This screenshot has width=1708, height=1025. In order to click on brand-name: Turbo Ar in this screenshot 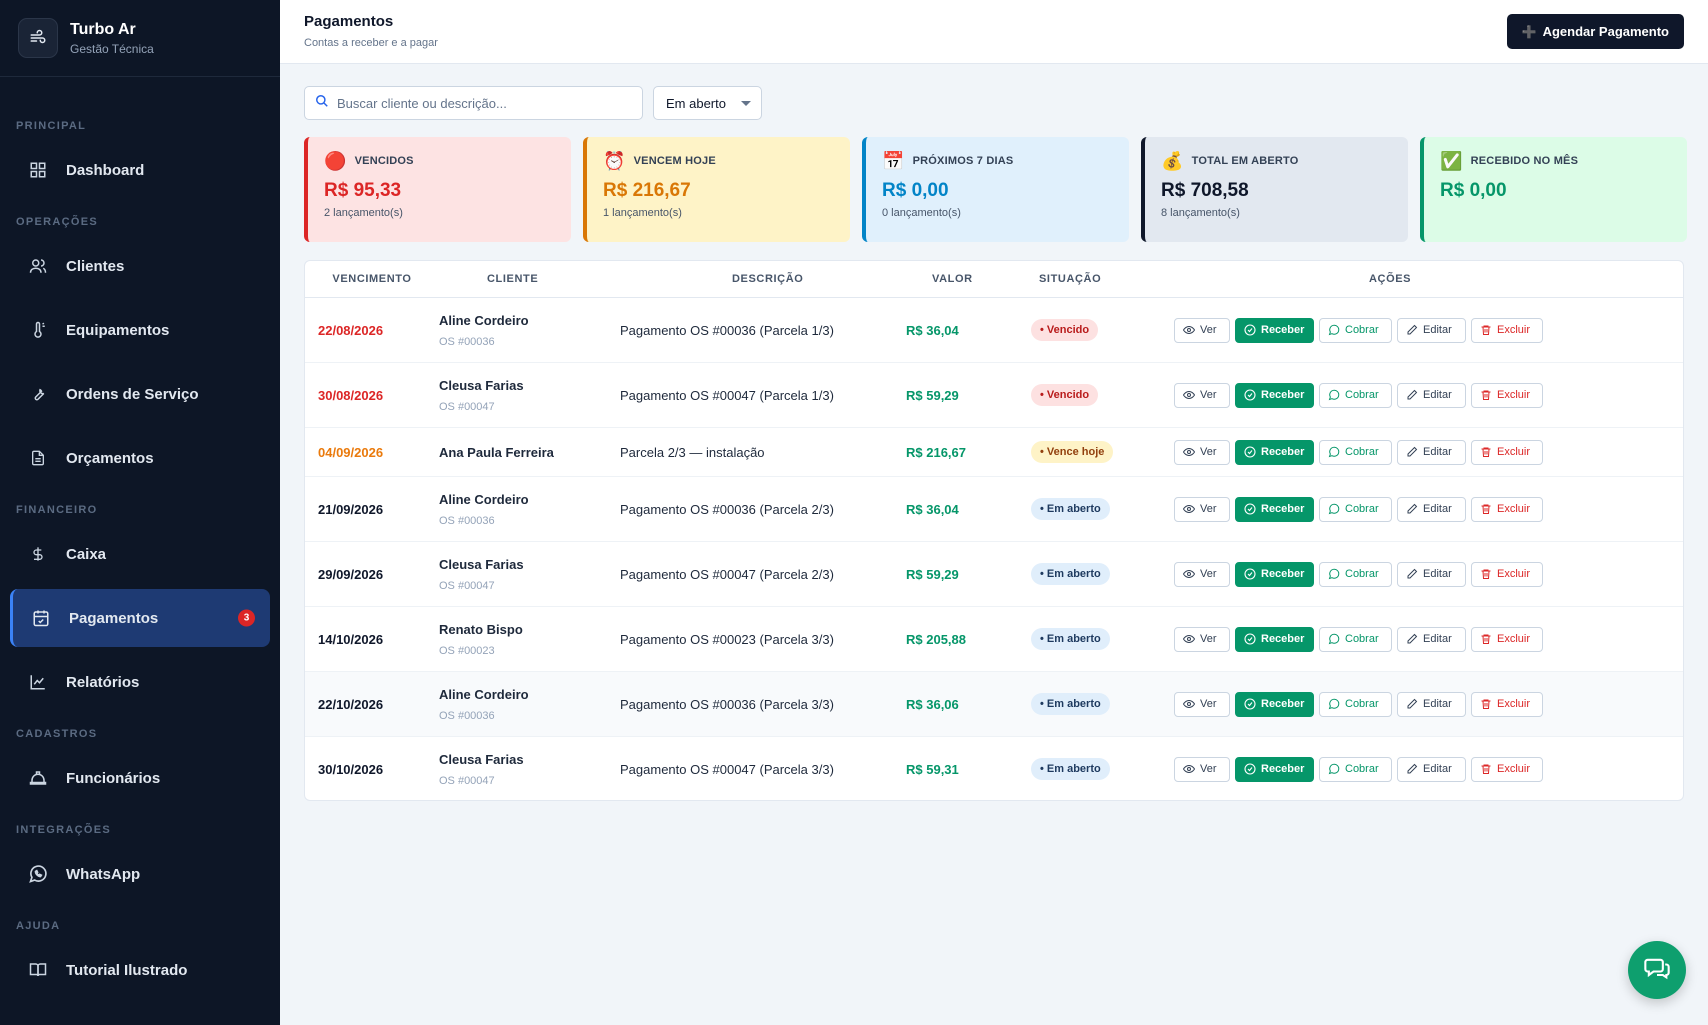, I will do `click(103, 29)`.